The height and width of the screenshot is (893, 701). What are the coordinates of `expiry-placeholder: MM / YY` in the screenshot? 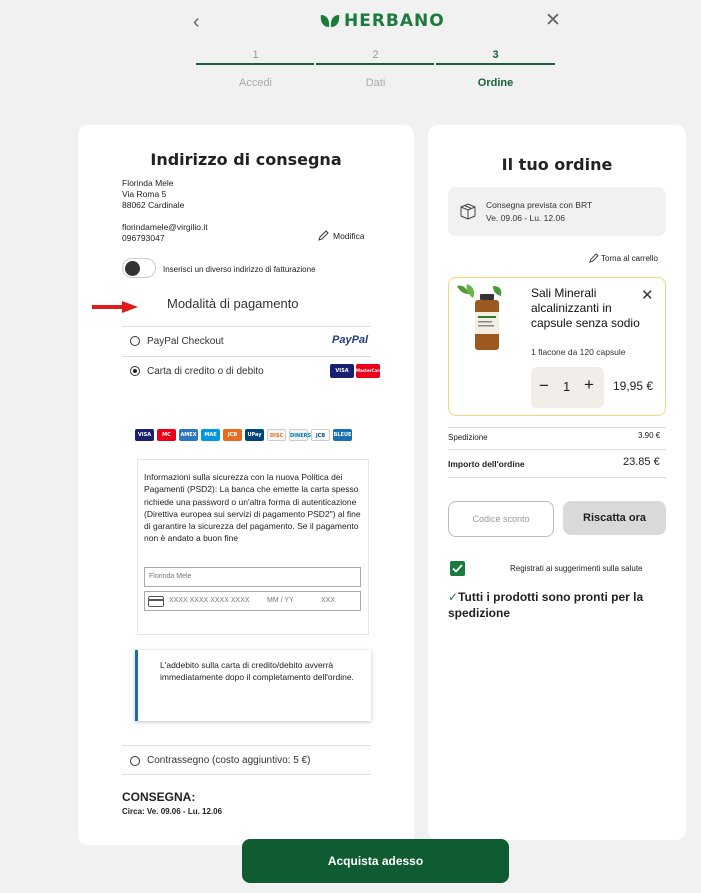 It's located at (280, 601).